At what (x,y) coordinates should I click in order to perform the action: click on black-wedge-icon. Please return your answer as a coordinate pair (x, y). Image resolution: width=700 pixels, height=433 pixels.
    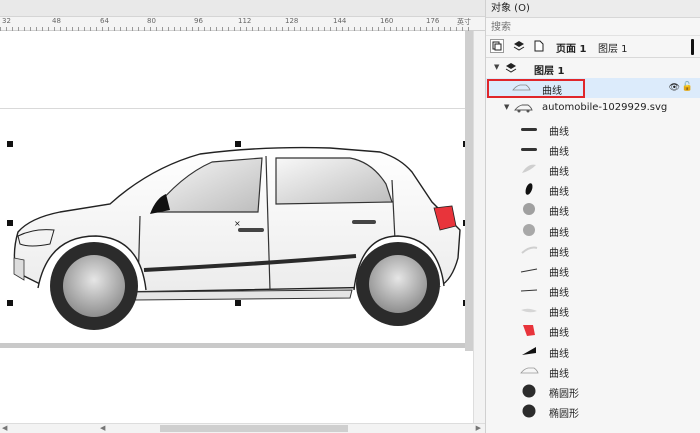
    Looking at the image, I should click on (529, 350).